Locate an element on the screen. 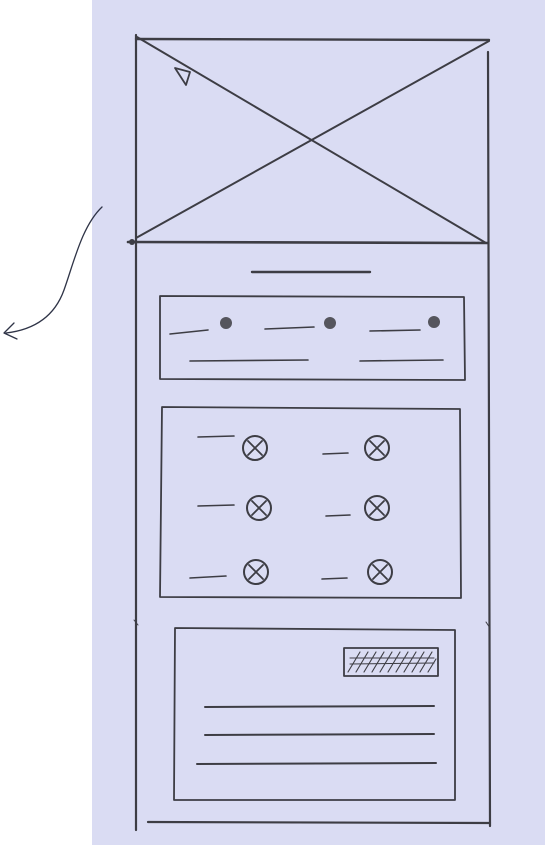 The image size is (545, 845). body-text is located at coordinates (316, 735).